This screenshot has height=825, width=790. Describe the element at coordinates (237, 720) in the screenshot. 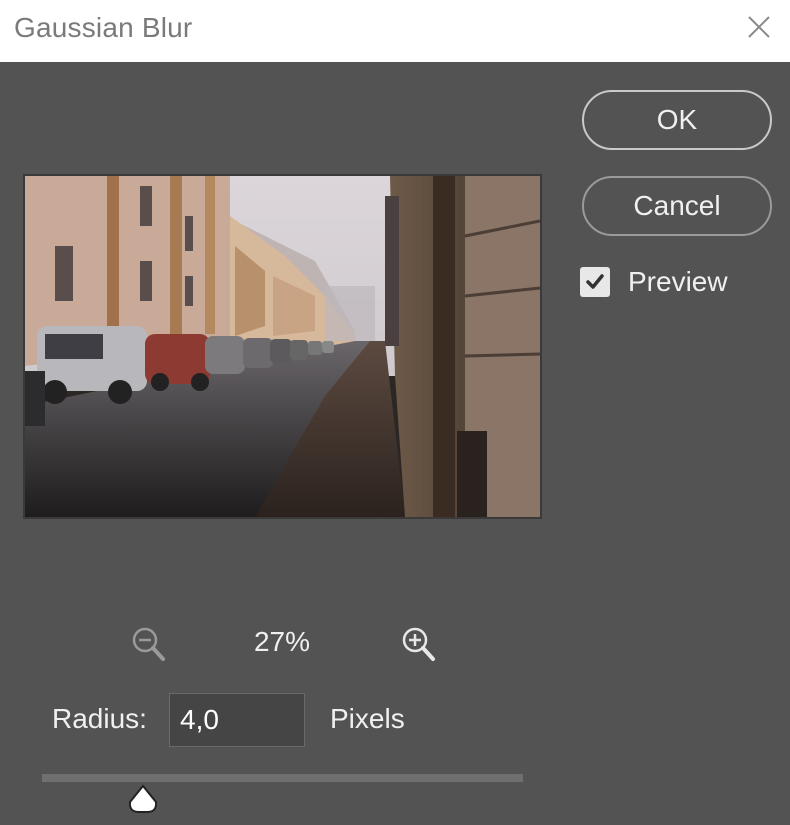

I see `radius-input` at that location.